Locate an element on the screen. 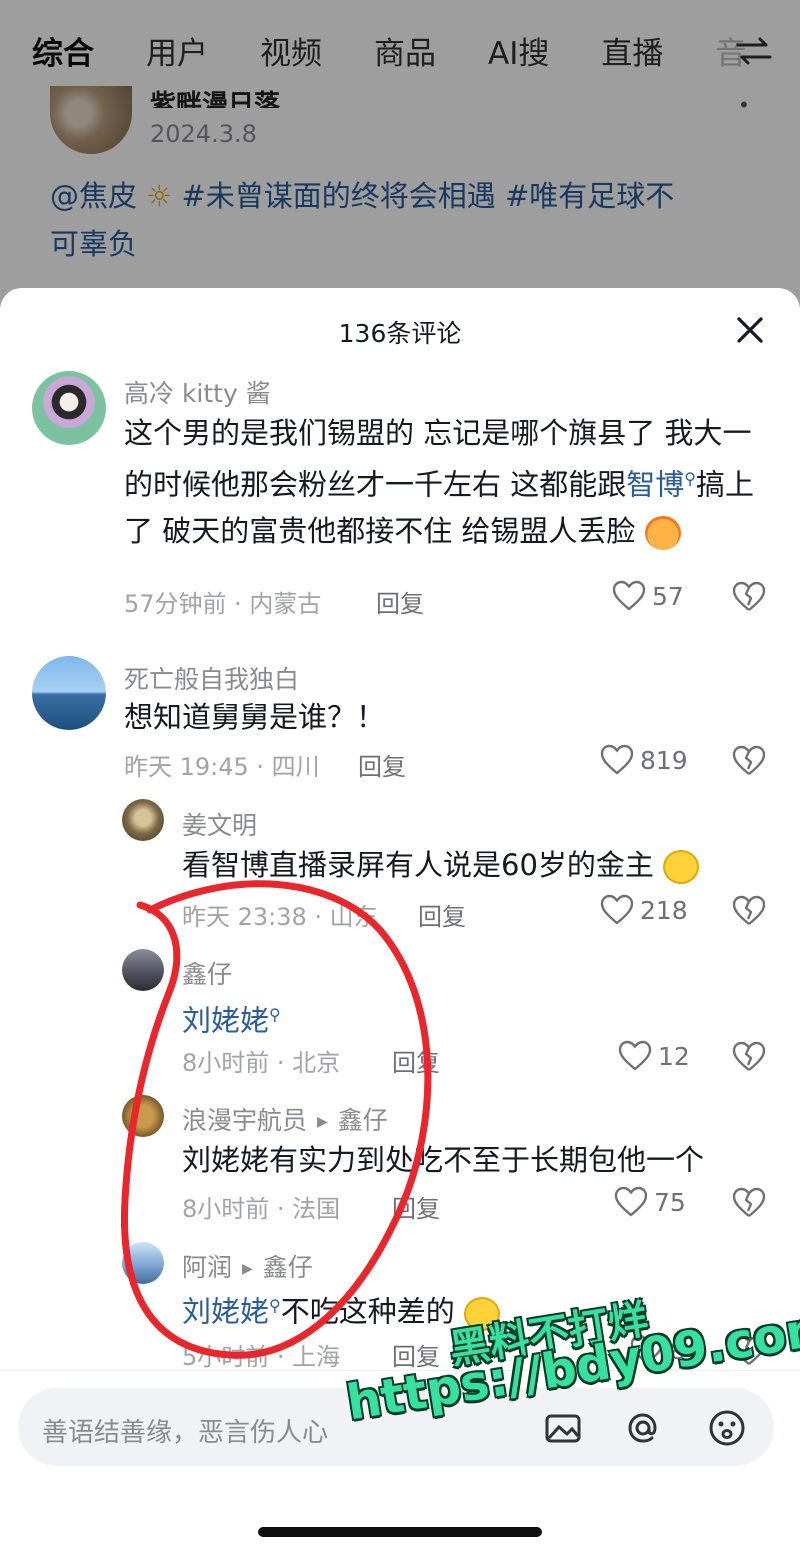 This screenshot has width=800, height=1553. comment-text: 想知道舅舅是谁？！ is located at coordinates (255, 717).